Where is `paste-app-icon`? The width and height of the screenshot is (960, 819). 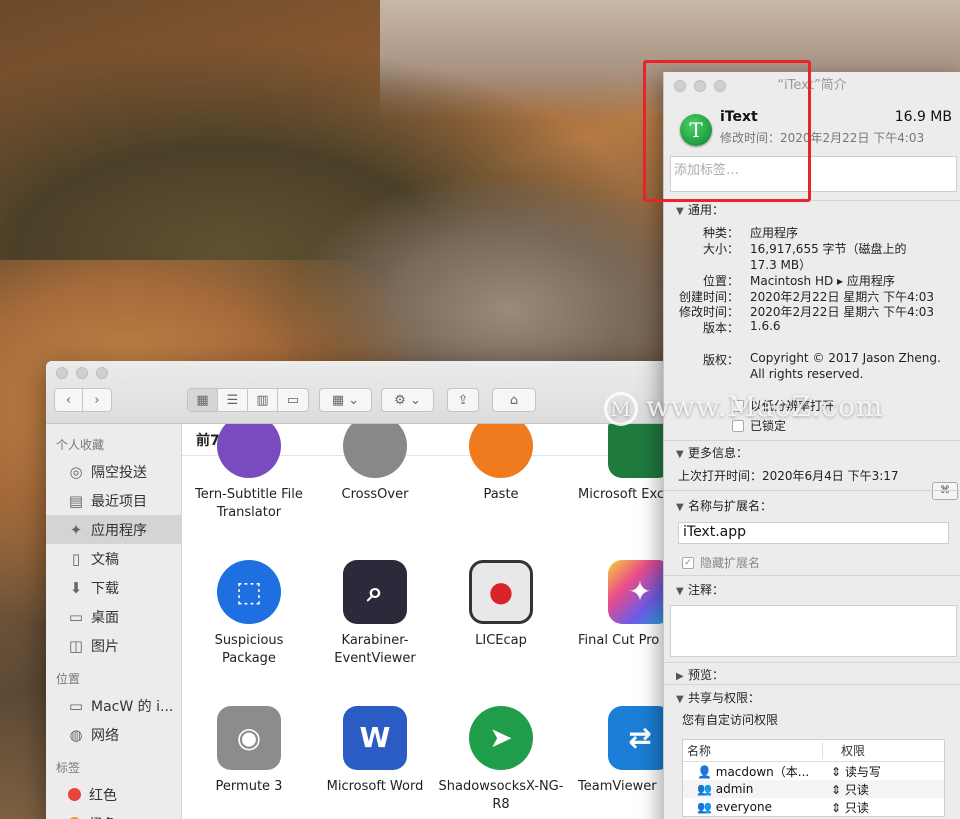
paste-app-icon is located at coordinates (501, 451).